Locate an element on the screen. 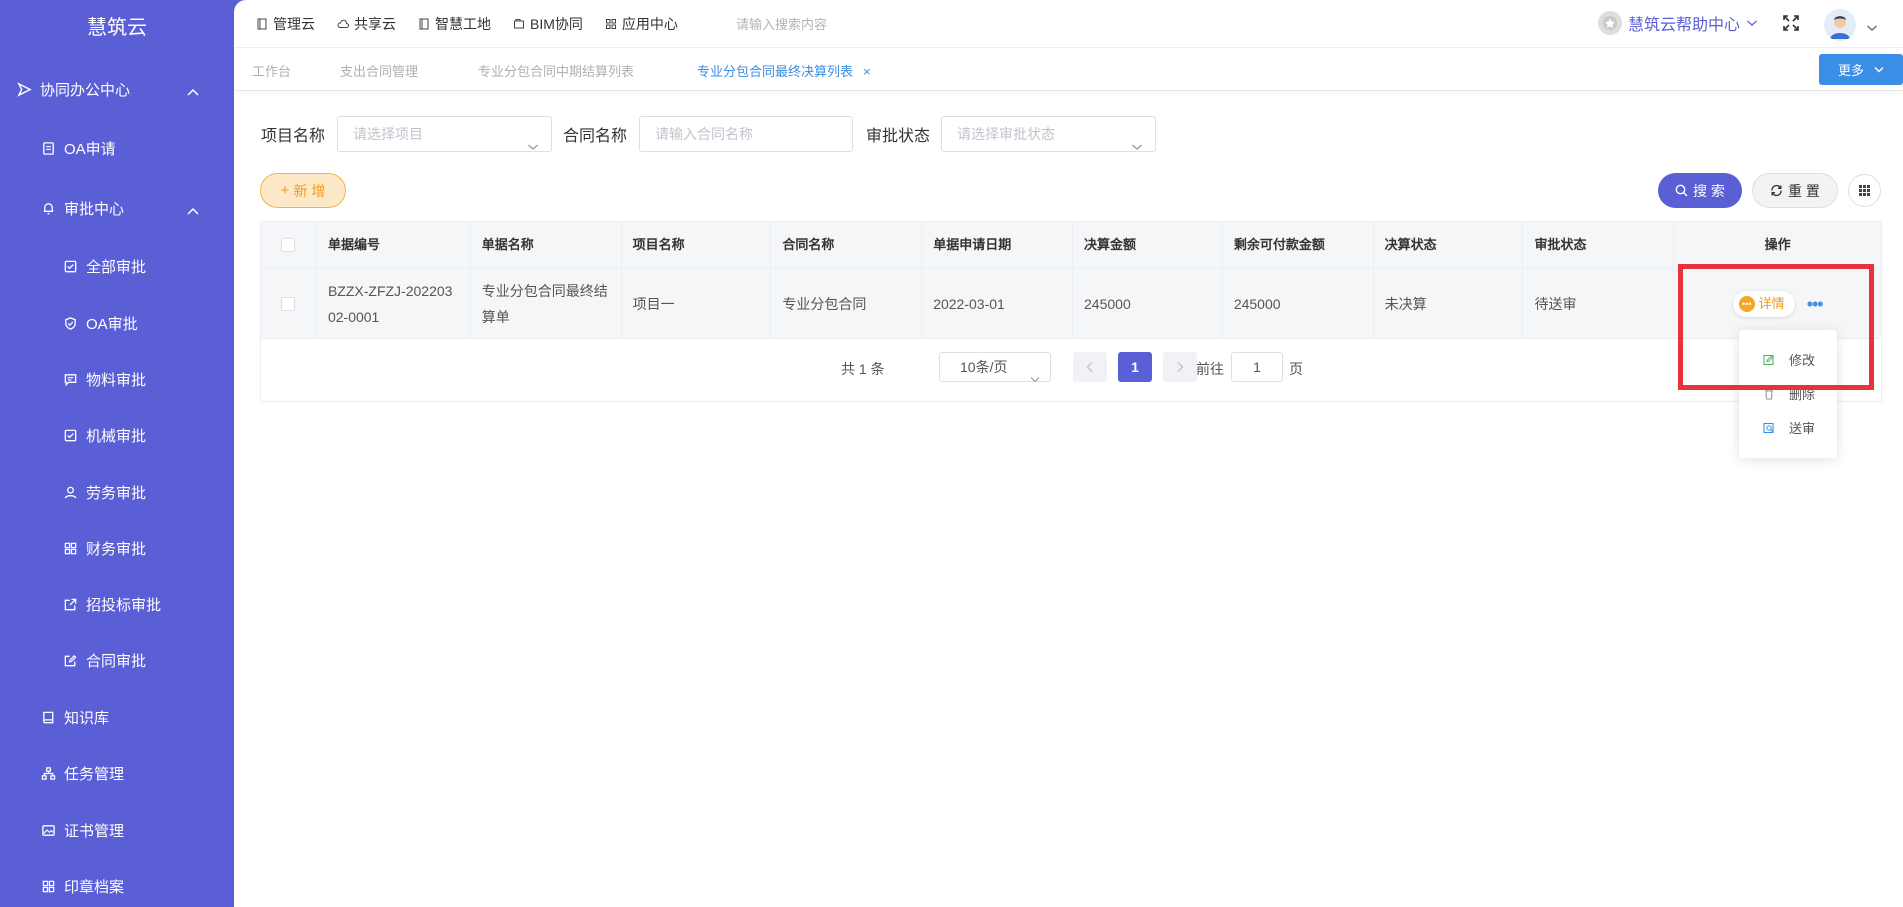  avatar-icon is located at coordinates (1840, 25).